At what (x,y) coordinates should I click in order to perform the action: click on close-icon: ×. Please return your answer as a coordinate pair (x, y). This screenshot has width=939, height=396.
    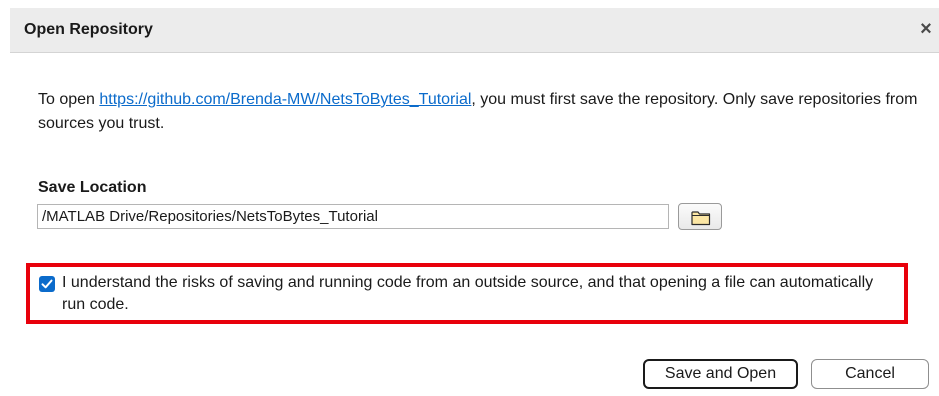
    Looking at the image, I should click on (926, 29).